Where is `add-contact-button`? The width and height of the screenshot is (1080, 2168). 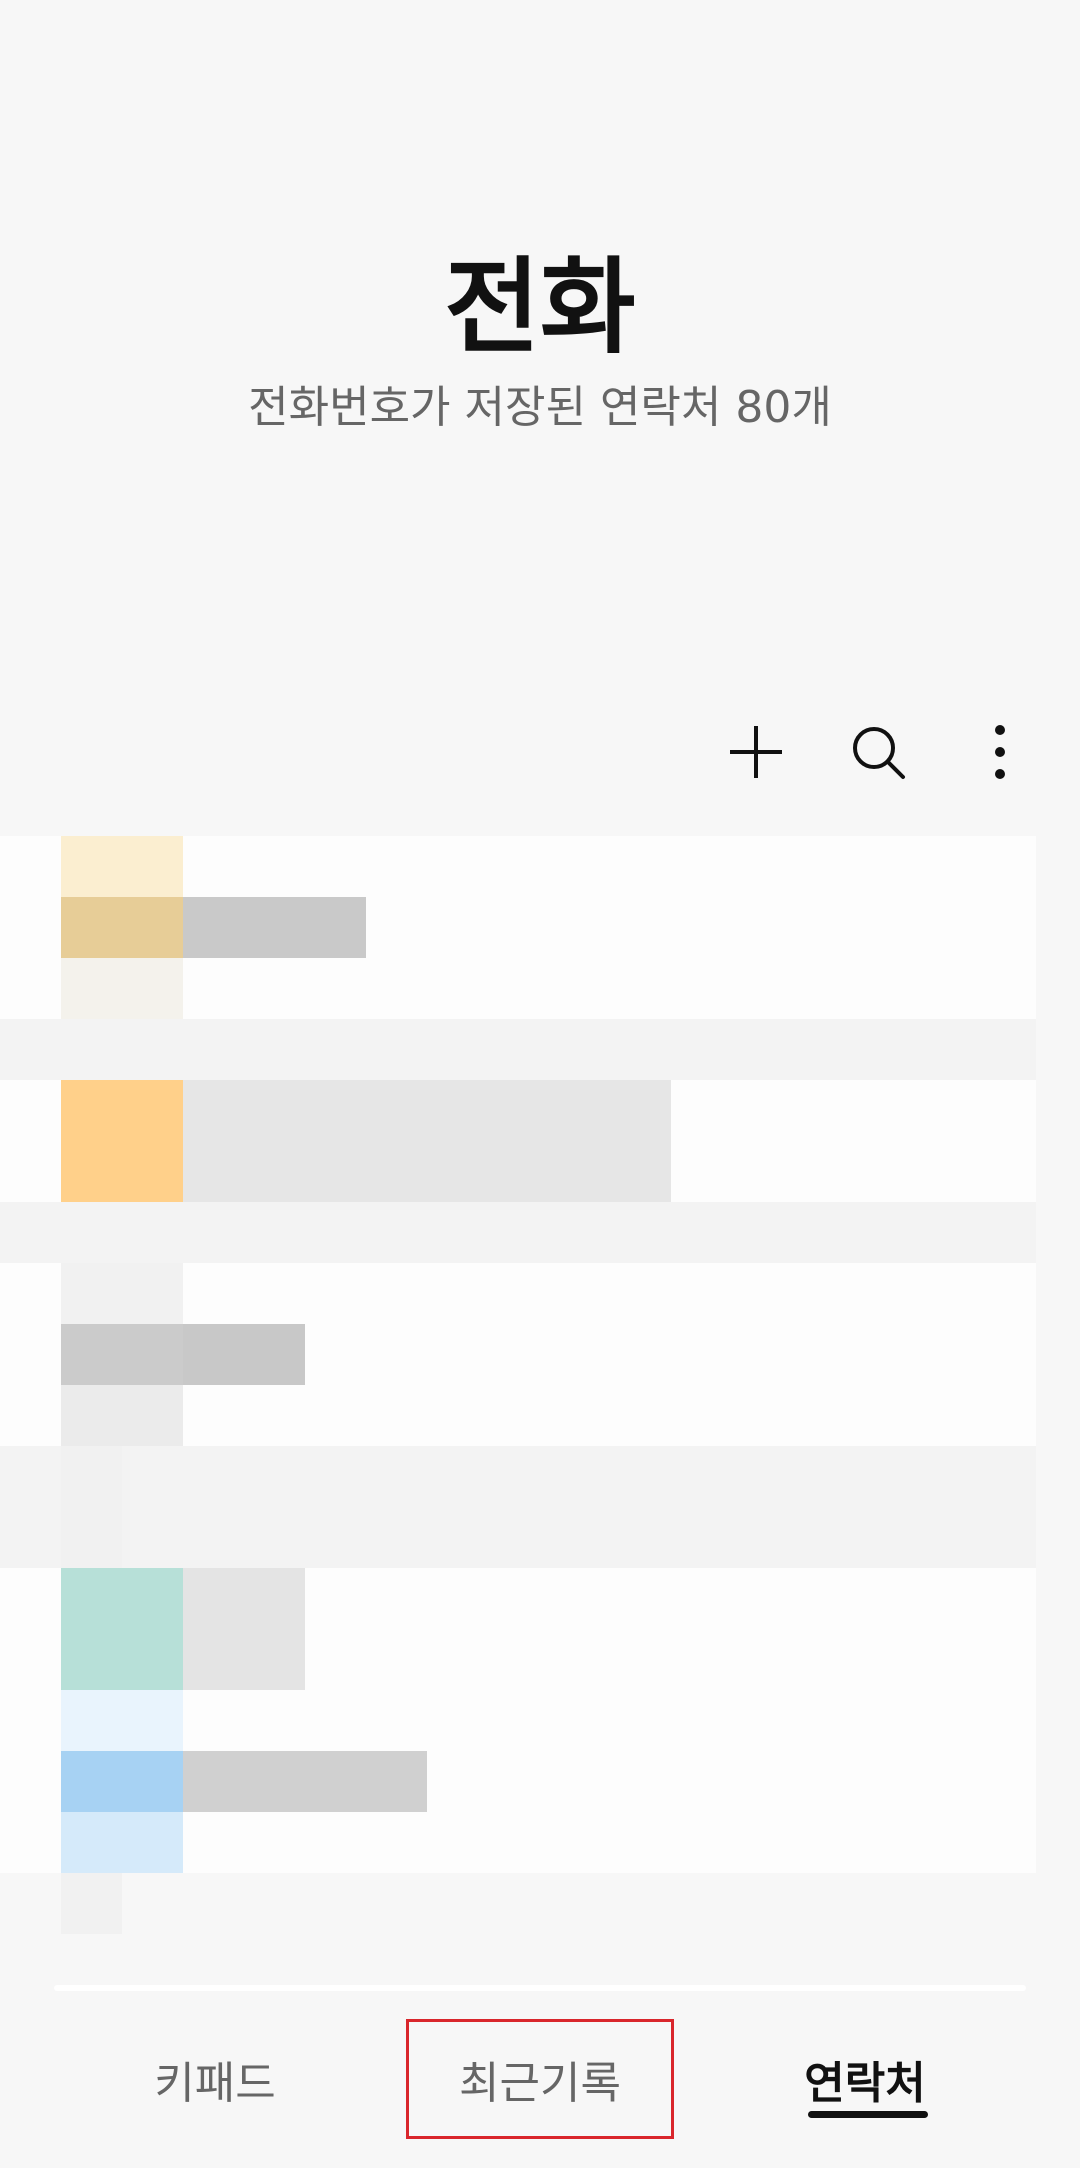 add-contact-button is located at coordinates (756, 752).